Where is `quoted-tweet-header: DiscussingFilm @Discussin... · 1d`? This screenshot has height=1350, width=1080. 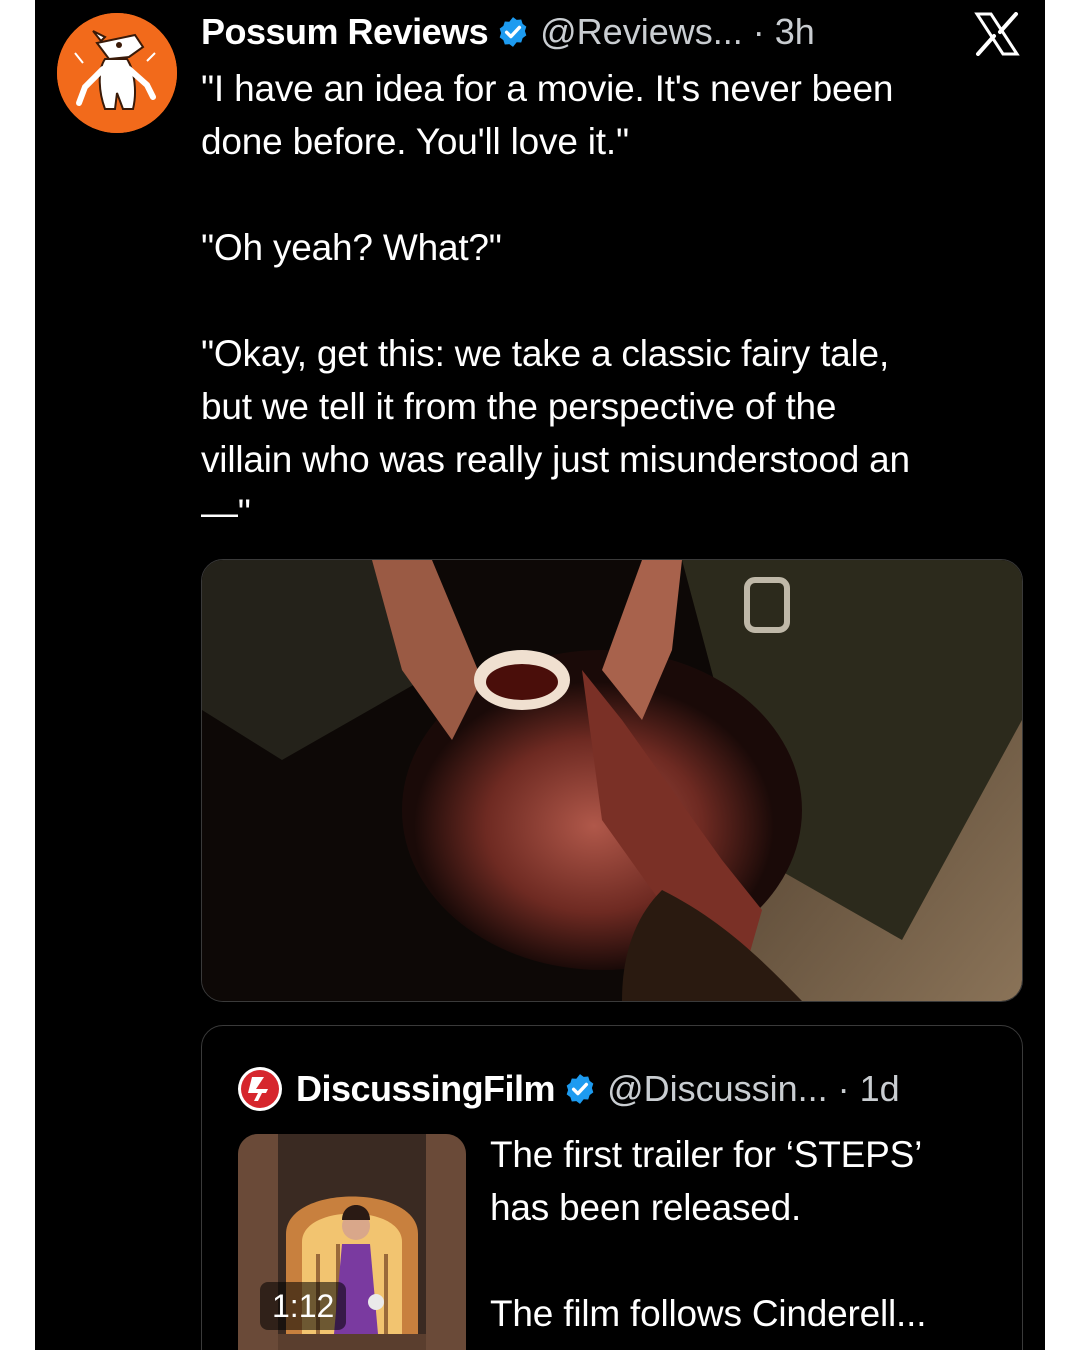 quoted-tweet-header: DiscussingFilm @Discussin... · 1d is located at coordinates (616, 1089).